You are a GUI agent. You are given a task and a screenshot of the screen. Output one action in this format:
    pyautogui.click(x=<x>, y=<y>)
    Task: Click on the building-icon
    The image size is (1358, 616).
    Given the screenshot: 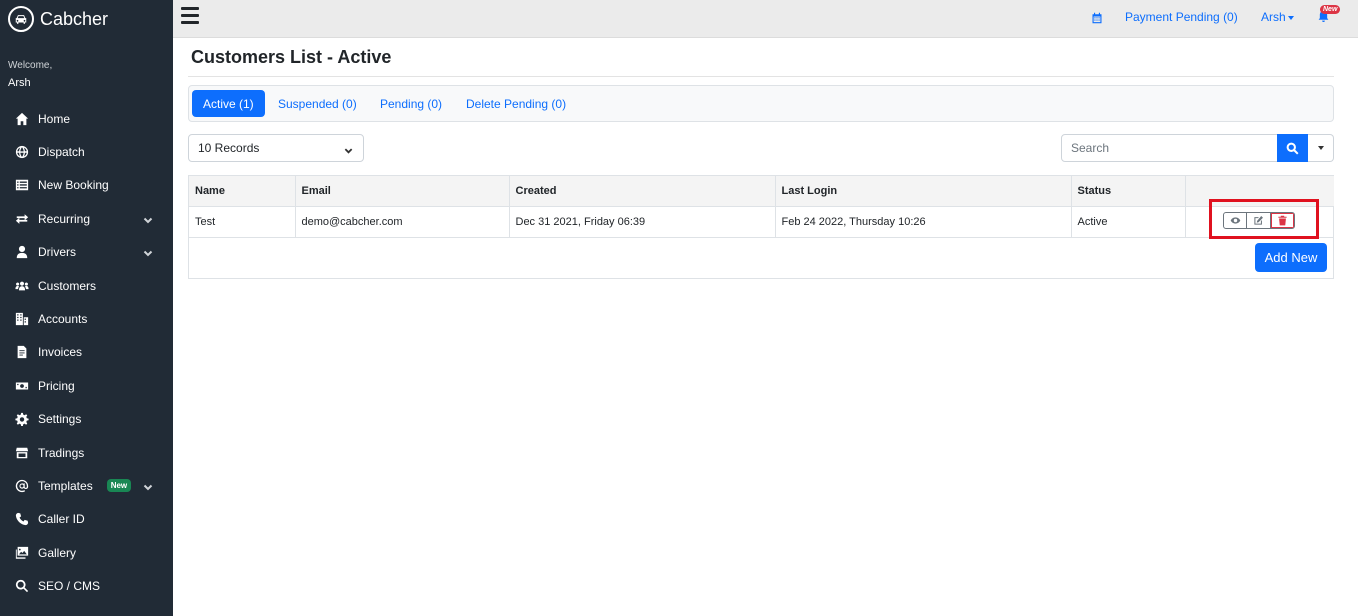 What is the action you would take?
    pyautogui.click(x=22, y=319)
    